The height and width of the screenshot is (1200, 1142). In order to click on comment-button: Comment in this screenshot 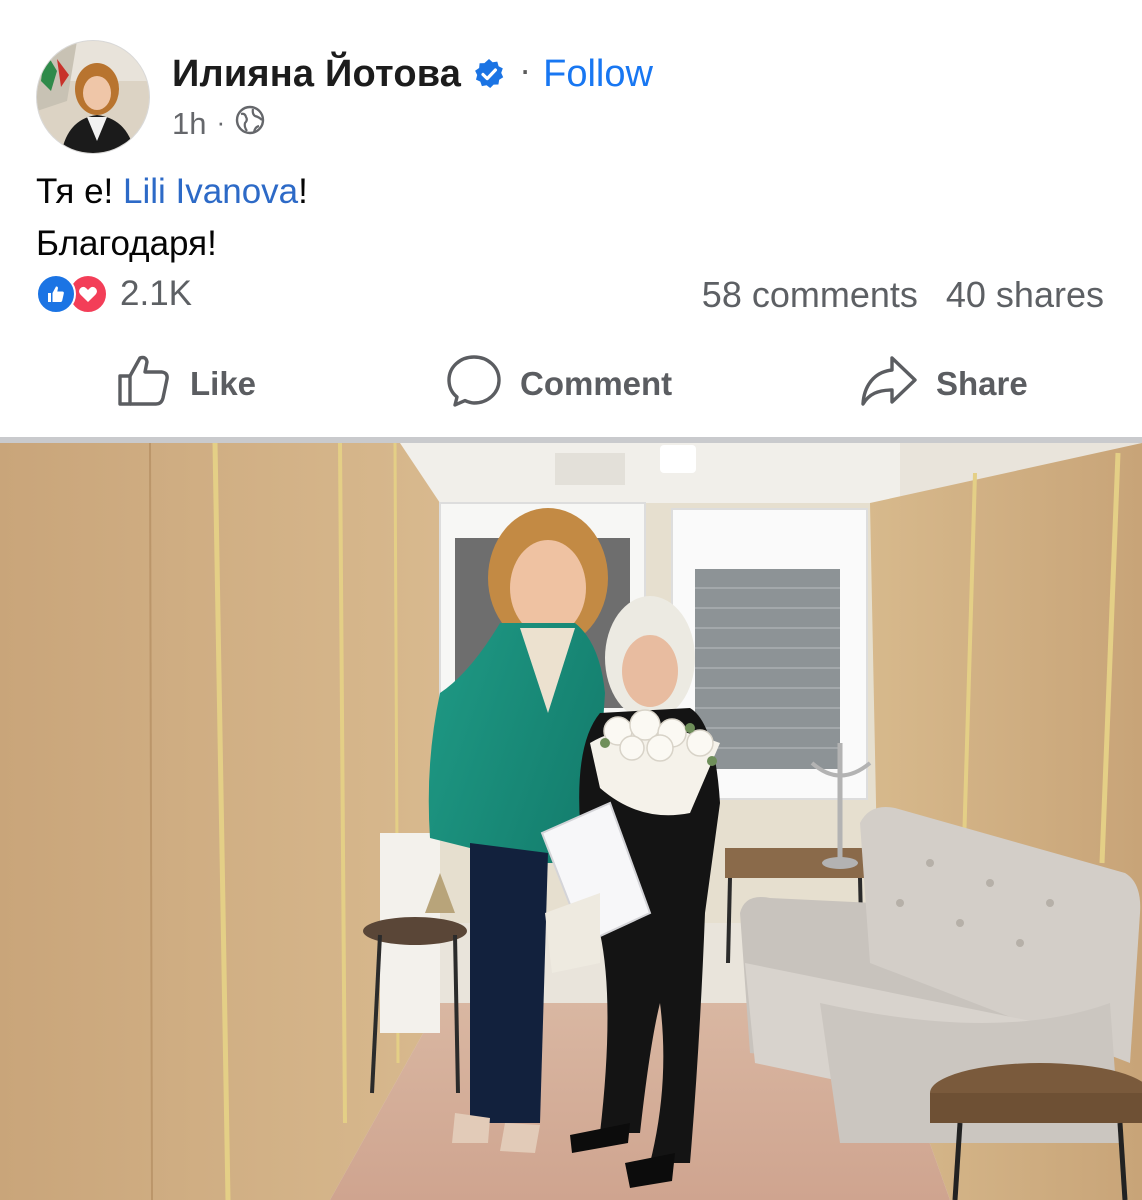, I will do `click(559, 384)`.